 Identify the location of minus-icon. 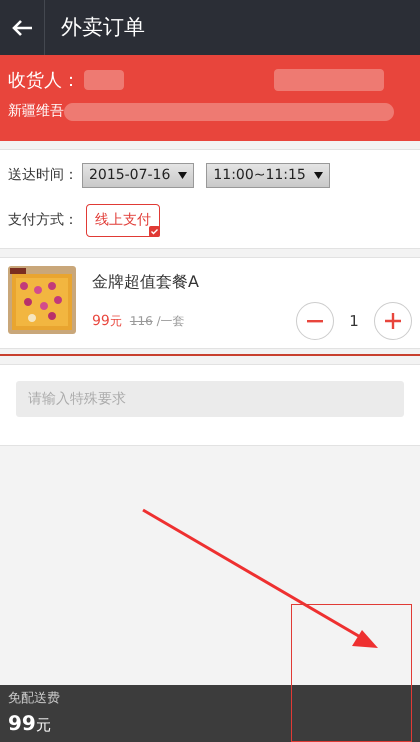
(315, 321).